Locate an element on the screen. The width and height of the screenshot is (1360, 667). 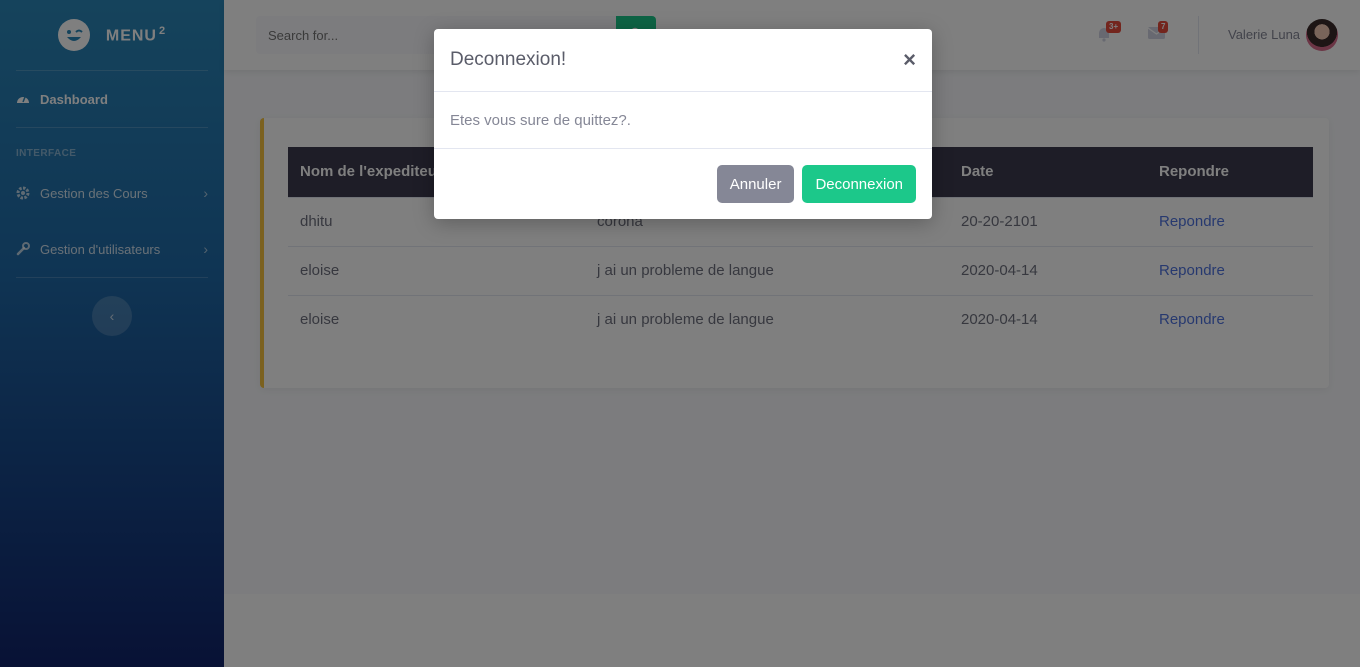
modal-header: Deconnexion! × is located at coordinates (683, 60).